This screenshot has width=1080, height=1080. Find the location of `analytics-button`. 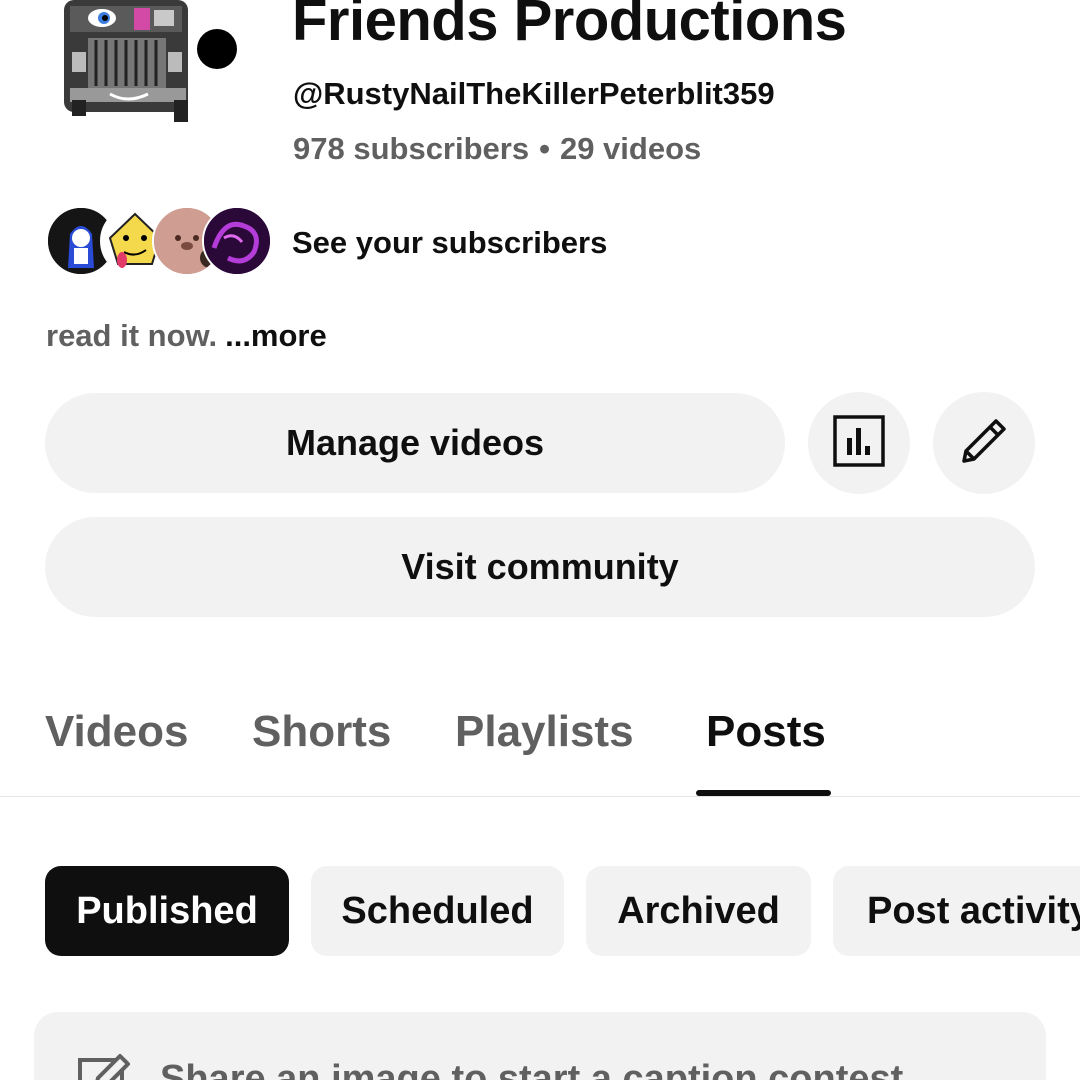

analytics-button is located at coordinates (859, 443).